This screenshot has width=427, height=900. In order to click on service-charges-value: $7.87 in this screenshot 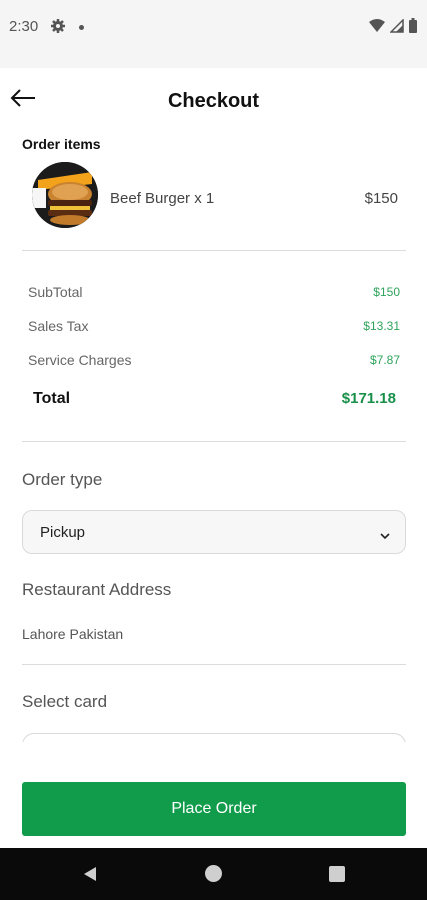, I will do `click(384, 360)`.